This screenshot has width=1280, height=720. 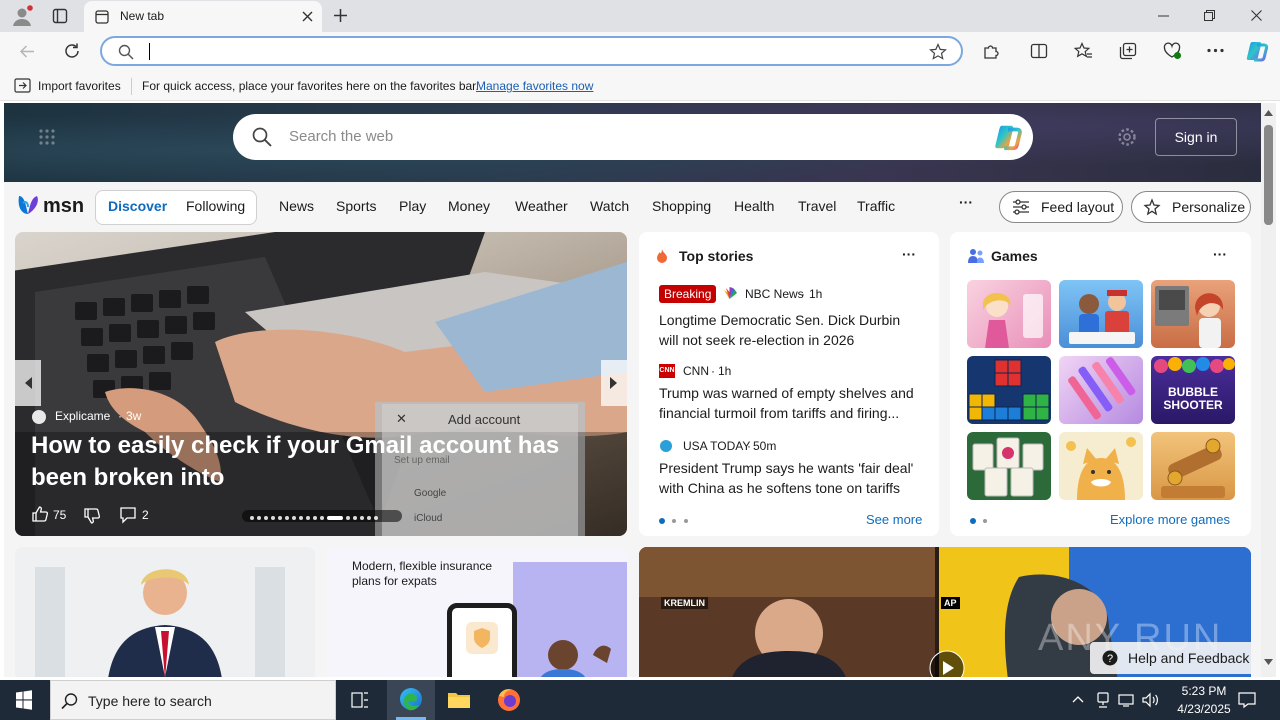 What do you see at coordinates (296, 206) in the screenshot?
I see `nav-news: News` at bounding box center [296, 206].